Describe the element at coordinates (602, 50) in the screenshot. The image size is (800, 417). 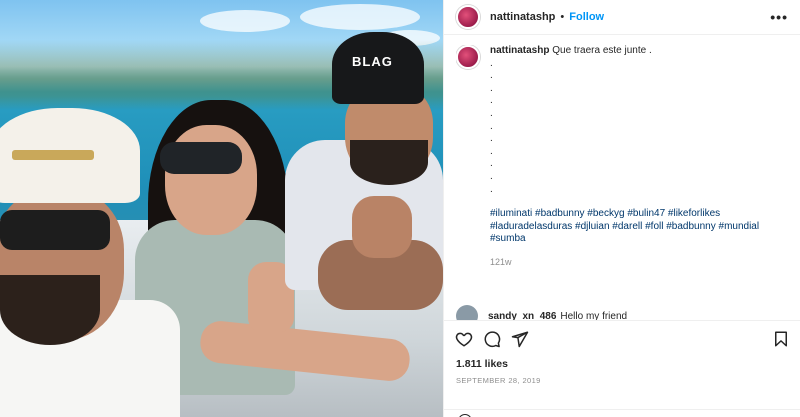
I see `caption-text: Que traera este junte .` at that location.